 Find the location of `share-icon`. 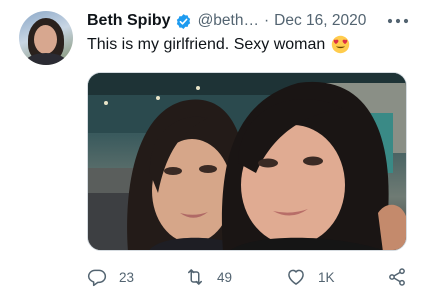

share-icon is located at coordinates (397, 277).